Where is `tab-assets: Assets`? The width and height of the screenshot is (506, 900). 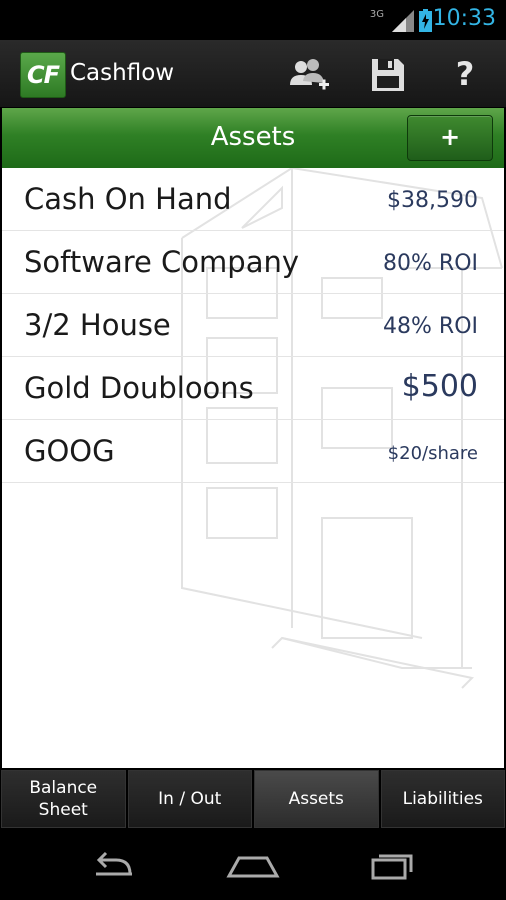 tab-assets: Assets is located at coordinates (316, 799).